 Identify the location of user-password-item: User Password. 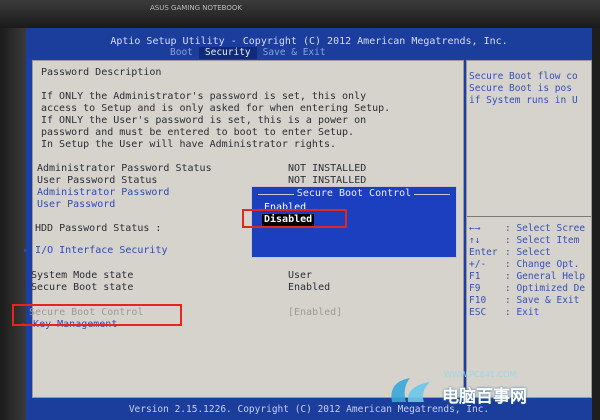
(76, 205).